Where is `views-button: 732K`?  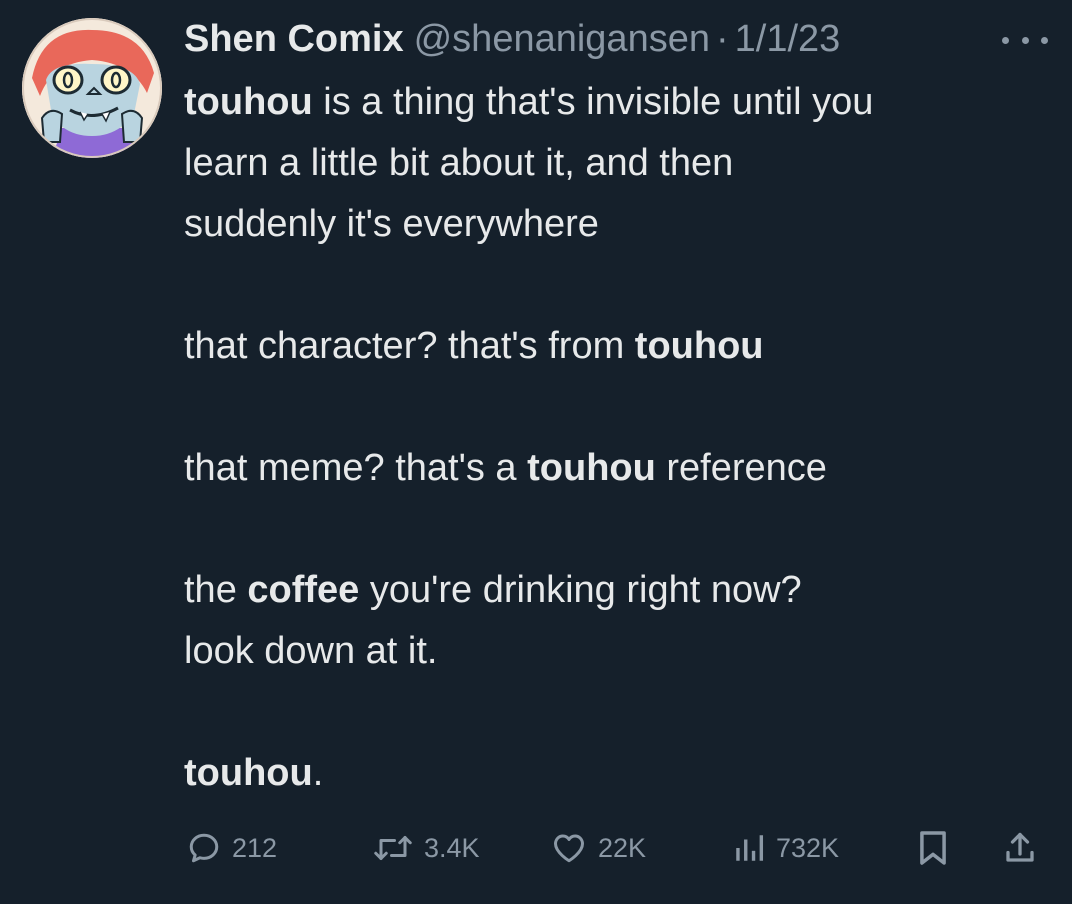
views-button: 732K is located at coordinates (785, 848).